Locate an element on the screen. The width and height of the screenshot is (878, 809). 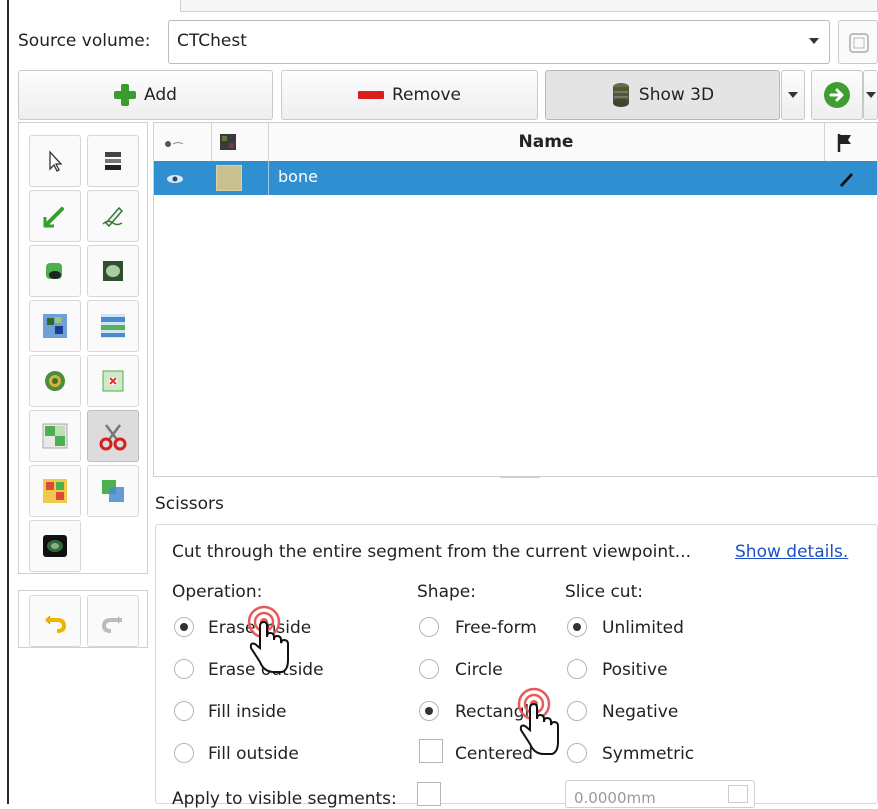
slice-cut-symmetric-label: Symmetric is located at coordinates (648, 754).